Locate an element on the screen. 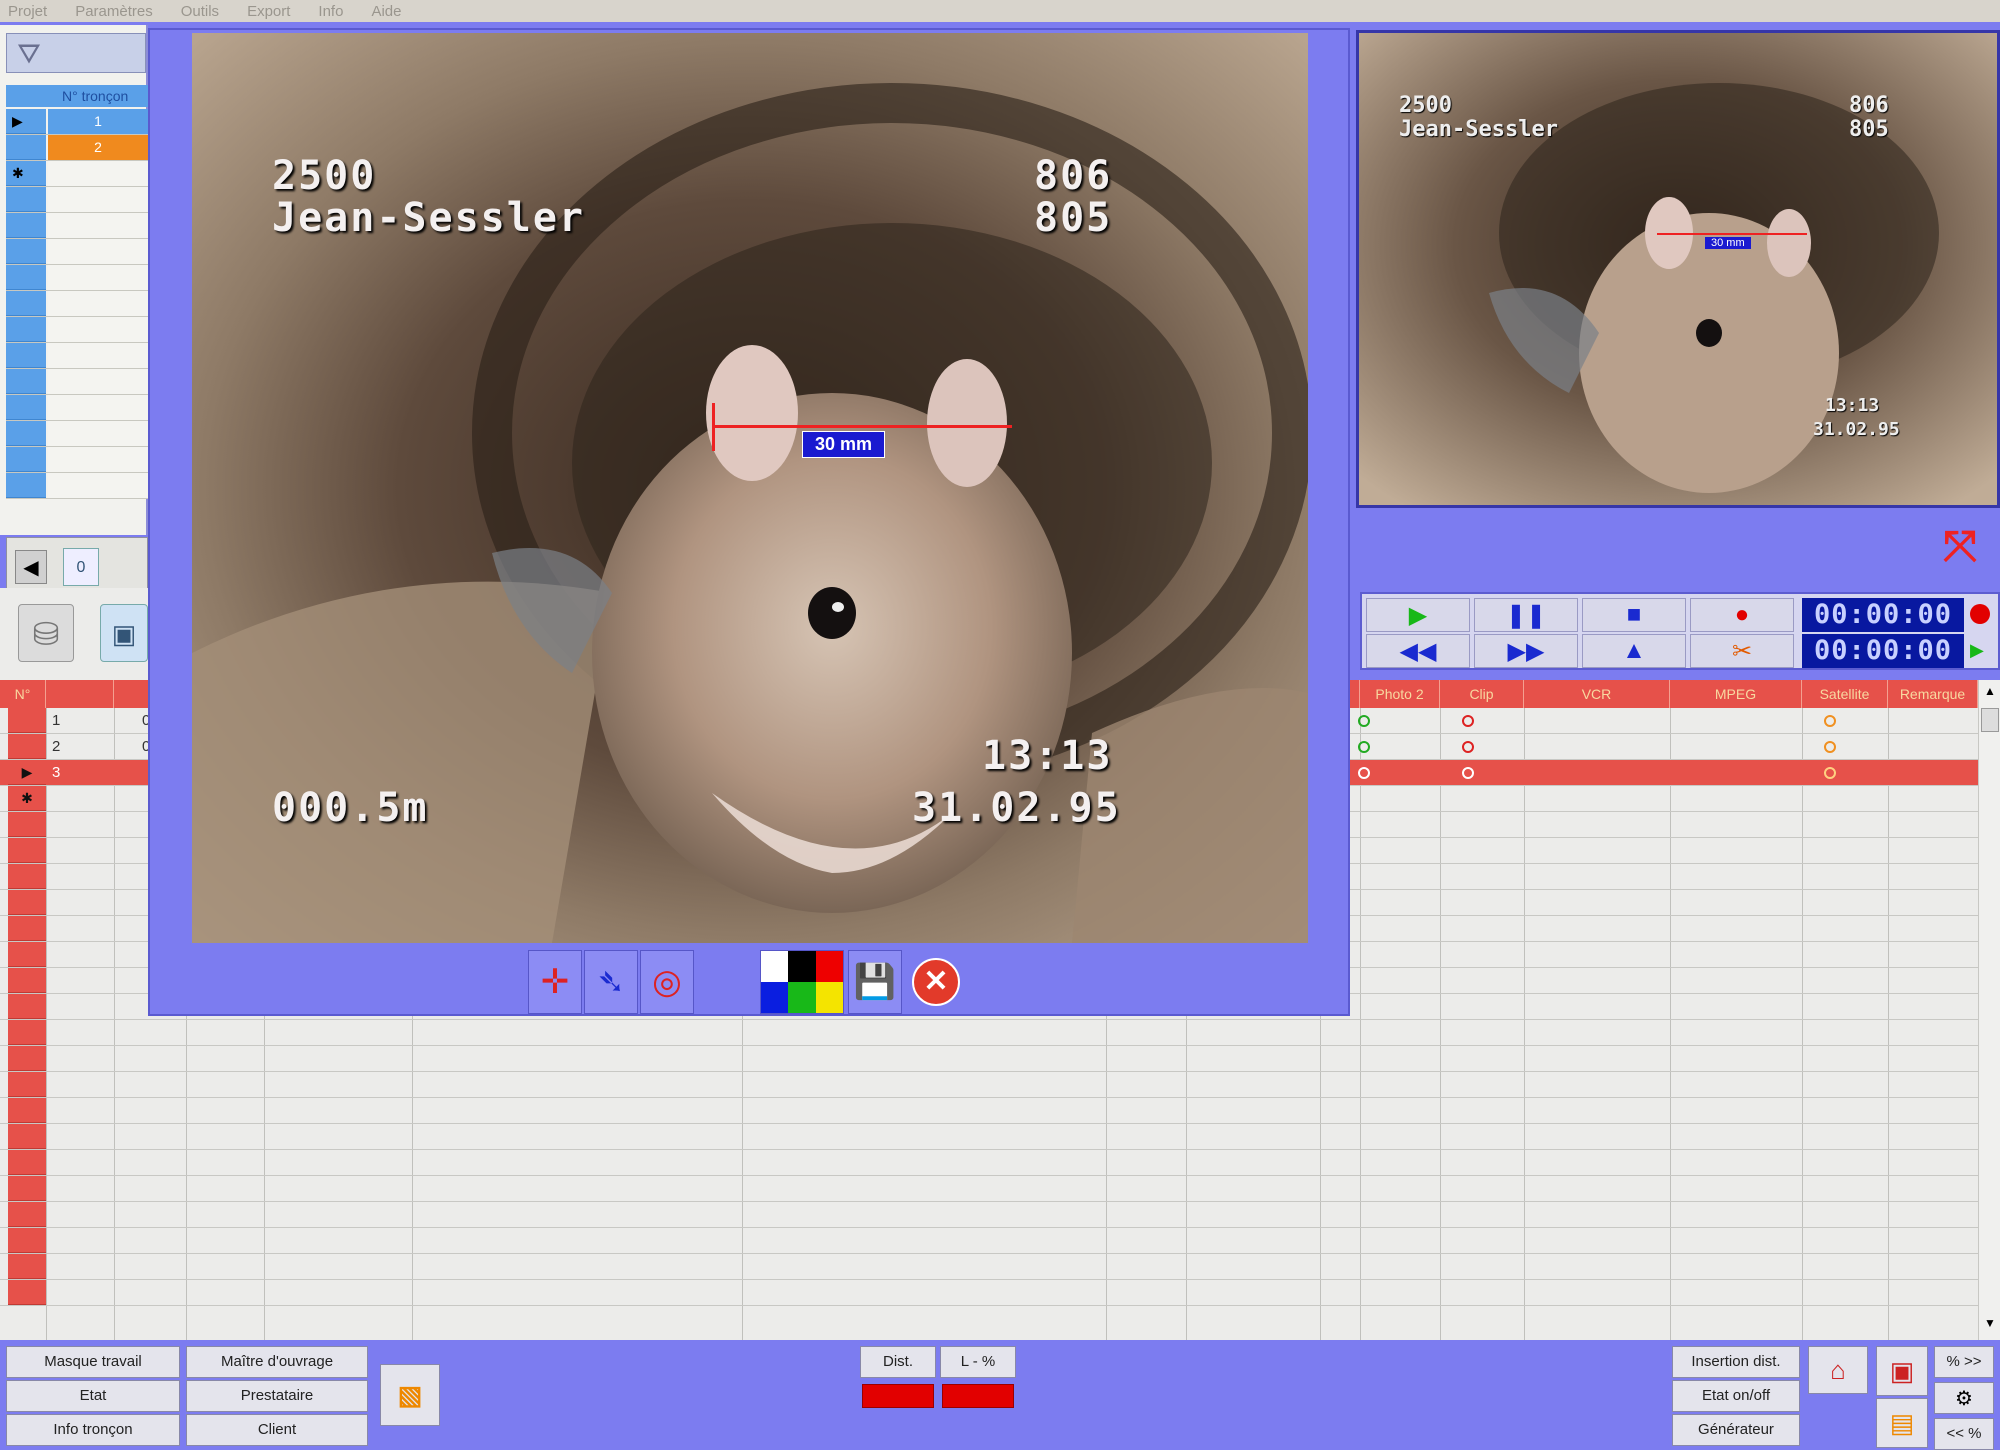  scroll-thumb is located at coordinates (1990, 720).